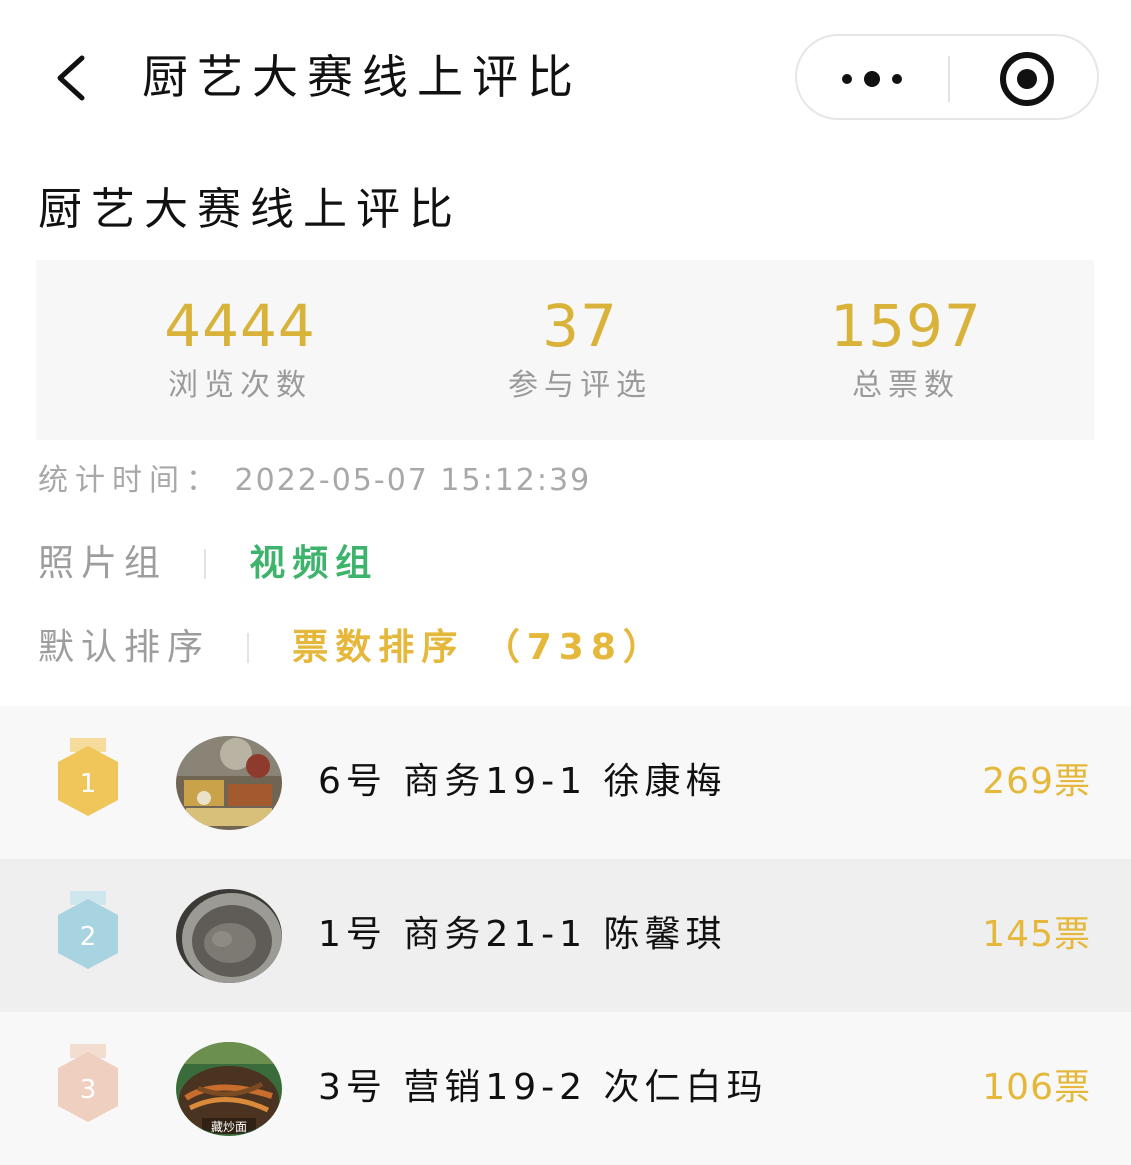 The height and width of the screenshot is (1165, 1131). What do you see at coordinates (88, 784) in the screenshot?
I see `medal-rank-number: 1` at bounding box center [88, 784].